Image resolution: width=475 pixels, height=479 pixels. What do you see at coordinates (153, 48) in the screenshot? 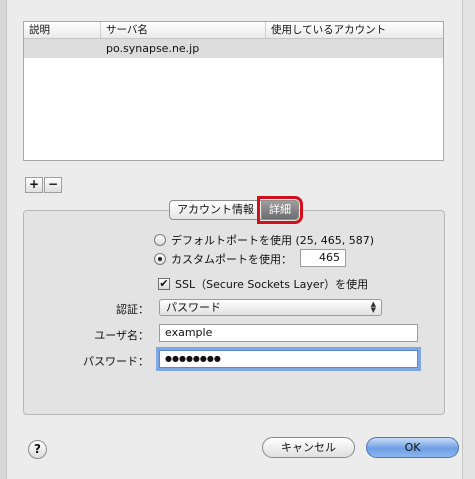
I see `cell-server: po.synapse.ne.jp` at bounding box center [153, 48].